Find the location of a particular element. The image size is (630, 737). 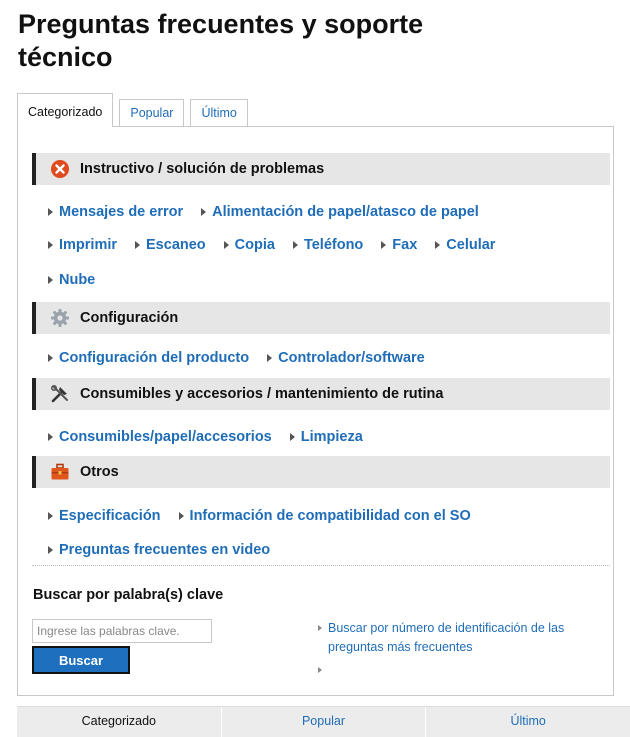

link-telefono: Teléfono is located at coordinates (327, 245).